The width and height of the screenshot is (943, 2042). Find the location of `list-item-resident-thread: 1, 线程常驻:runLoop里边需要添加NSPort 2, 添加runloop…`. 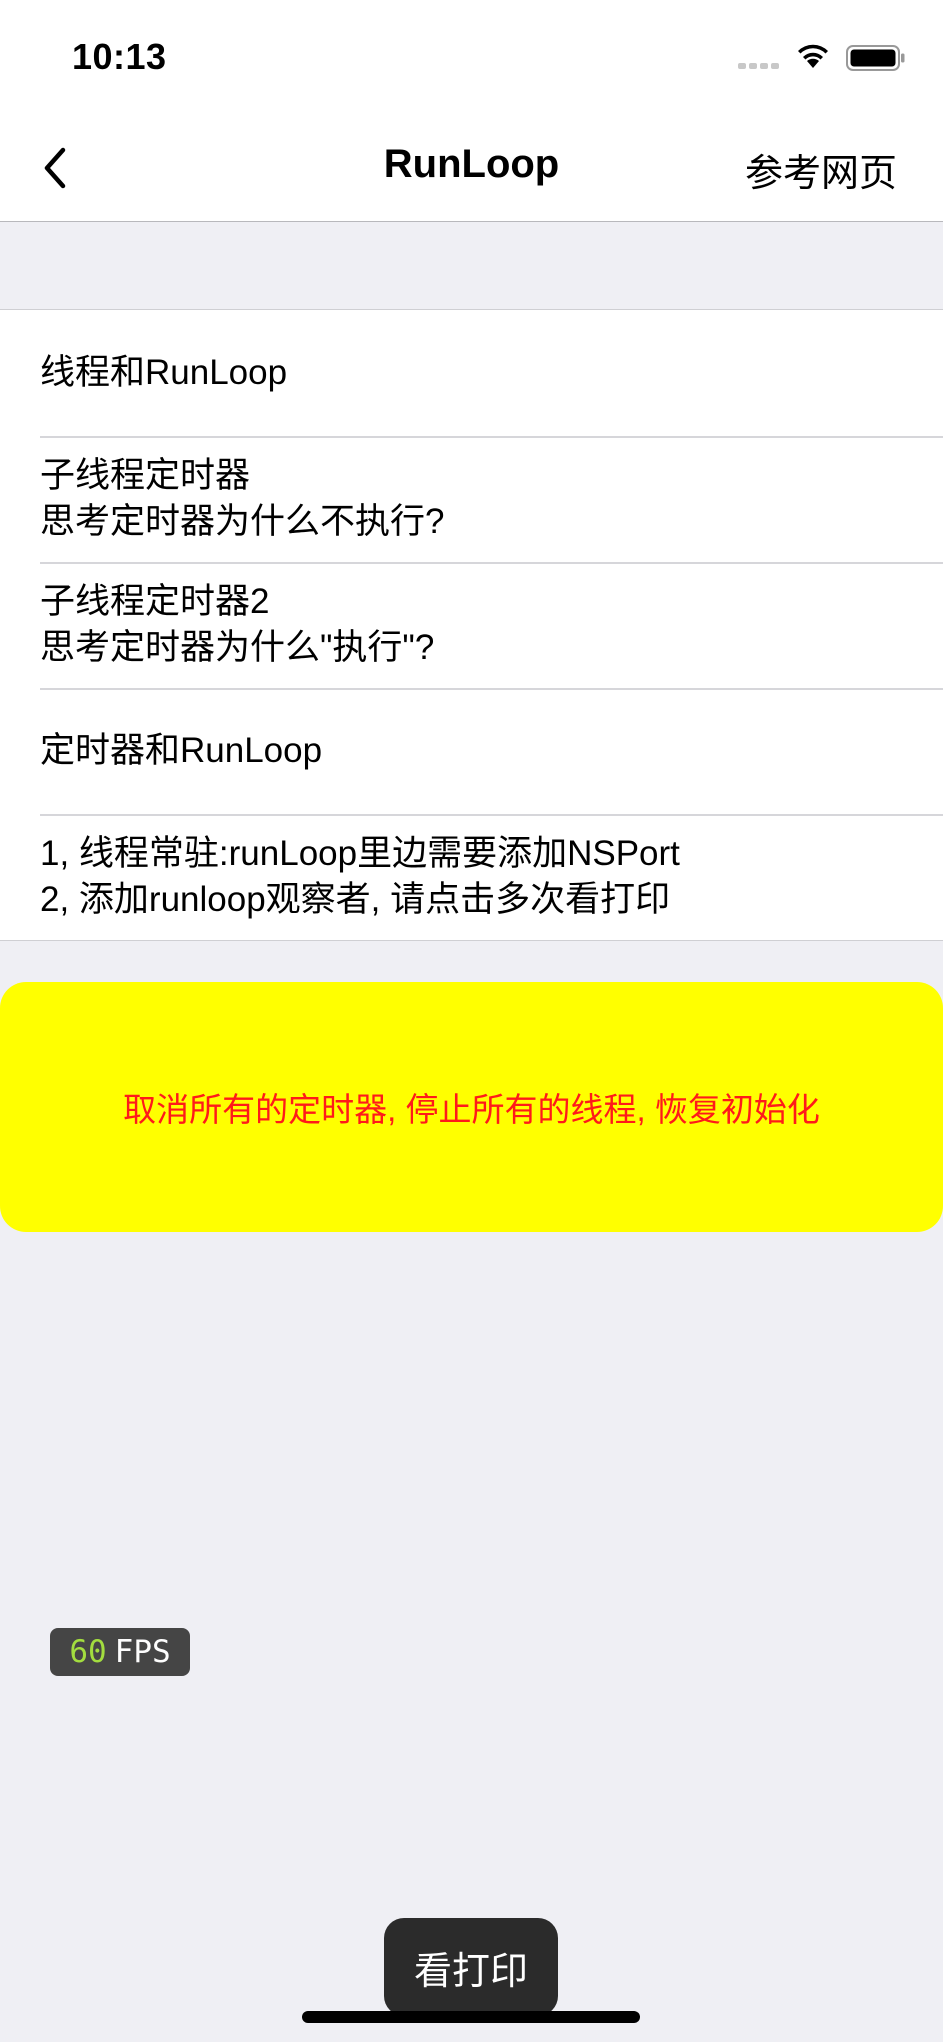

list-item-resident-thread: 1, 线程常驻:runLoop里边需要添加NSPort 2, 添加runloop… is located at coordinates (471, 877).